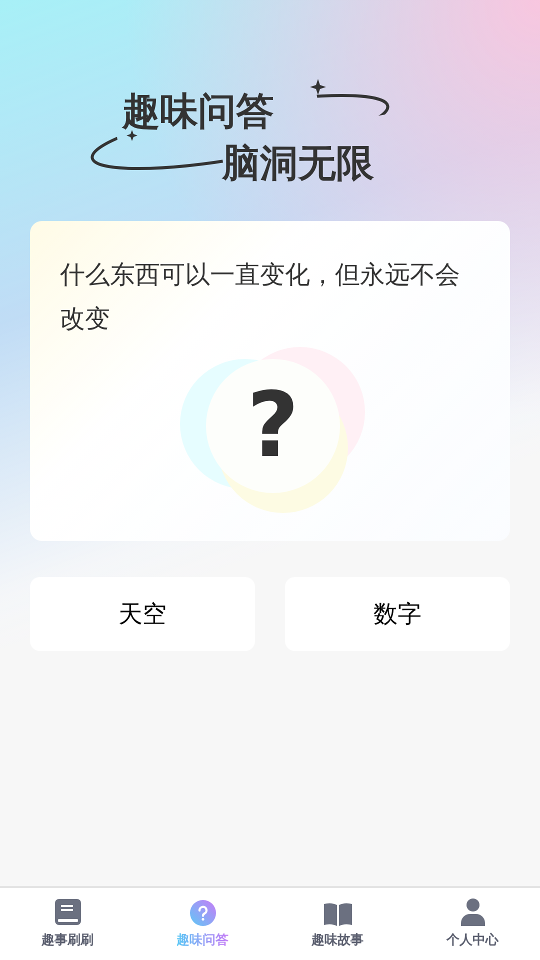 The image size is (540, 960). I want to click on answer-button: 数字, so click(397, 614).